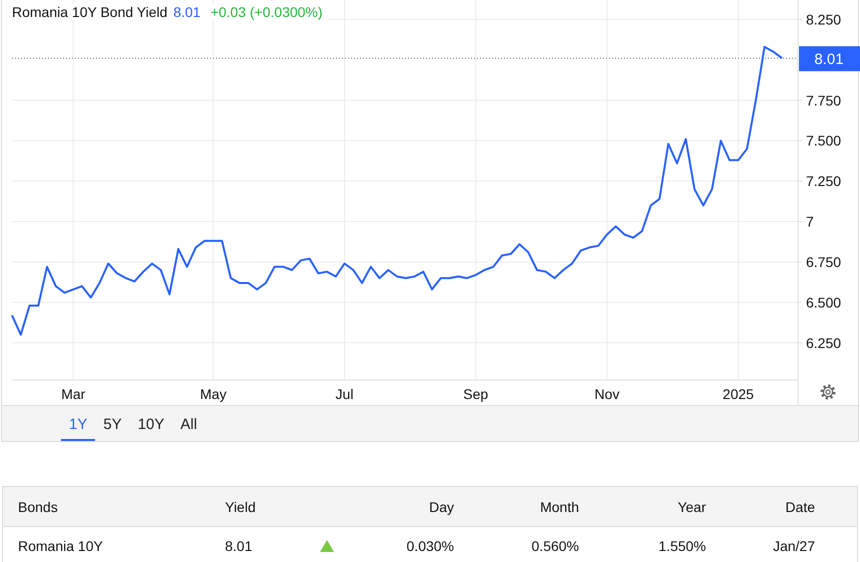 The image size is (860, 562). I want to click on table-cell-text: Romania 10Y, so click(60, 546).